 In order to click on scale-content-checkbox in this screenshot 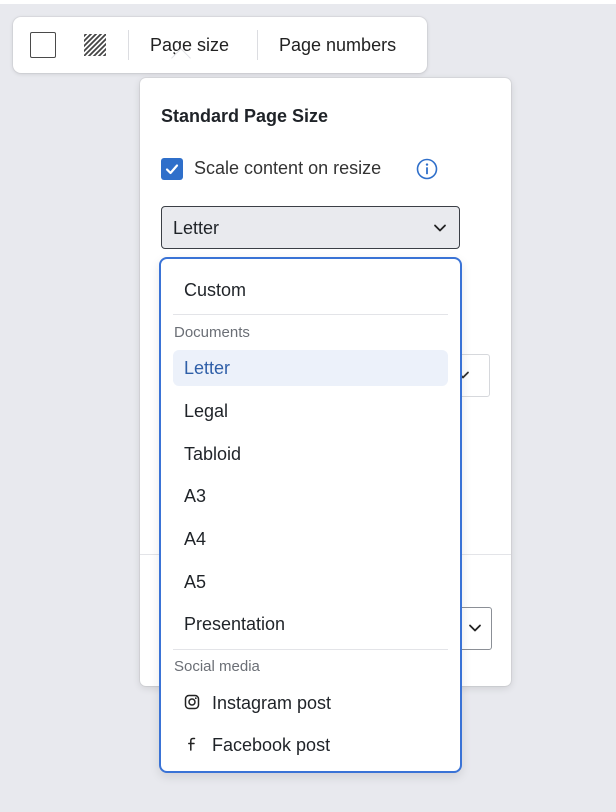, I will do `click(172, 169)`.